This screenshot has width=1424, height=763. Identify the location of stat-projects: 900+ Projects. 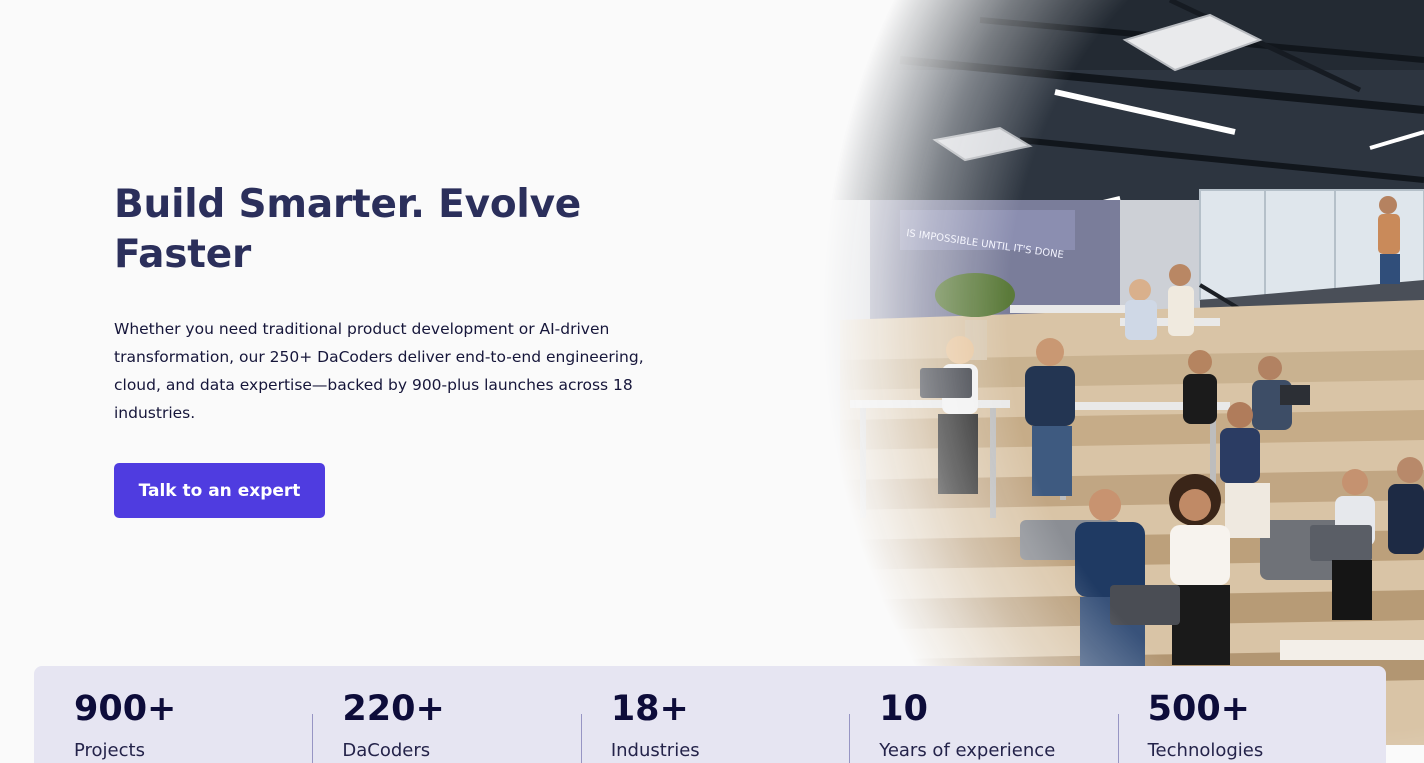
(173, 714).